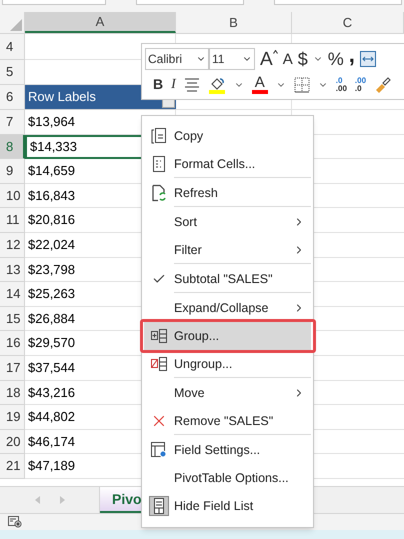  Describe the element at coordinates (12, 319) in the screenshot. I see `row-number: 15` at that location.